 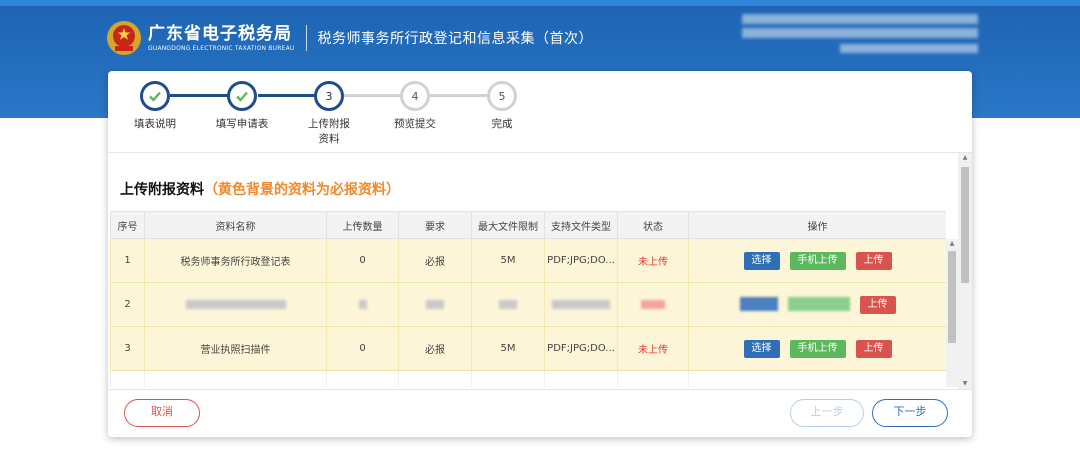 I want to click on section-note: （黄色背景的资料为必报资料）, so click(x=302, y=190).